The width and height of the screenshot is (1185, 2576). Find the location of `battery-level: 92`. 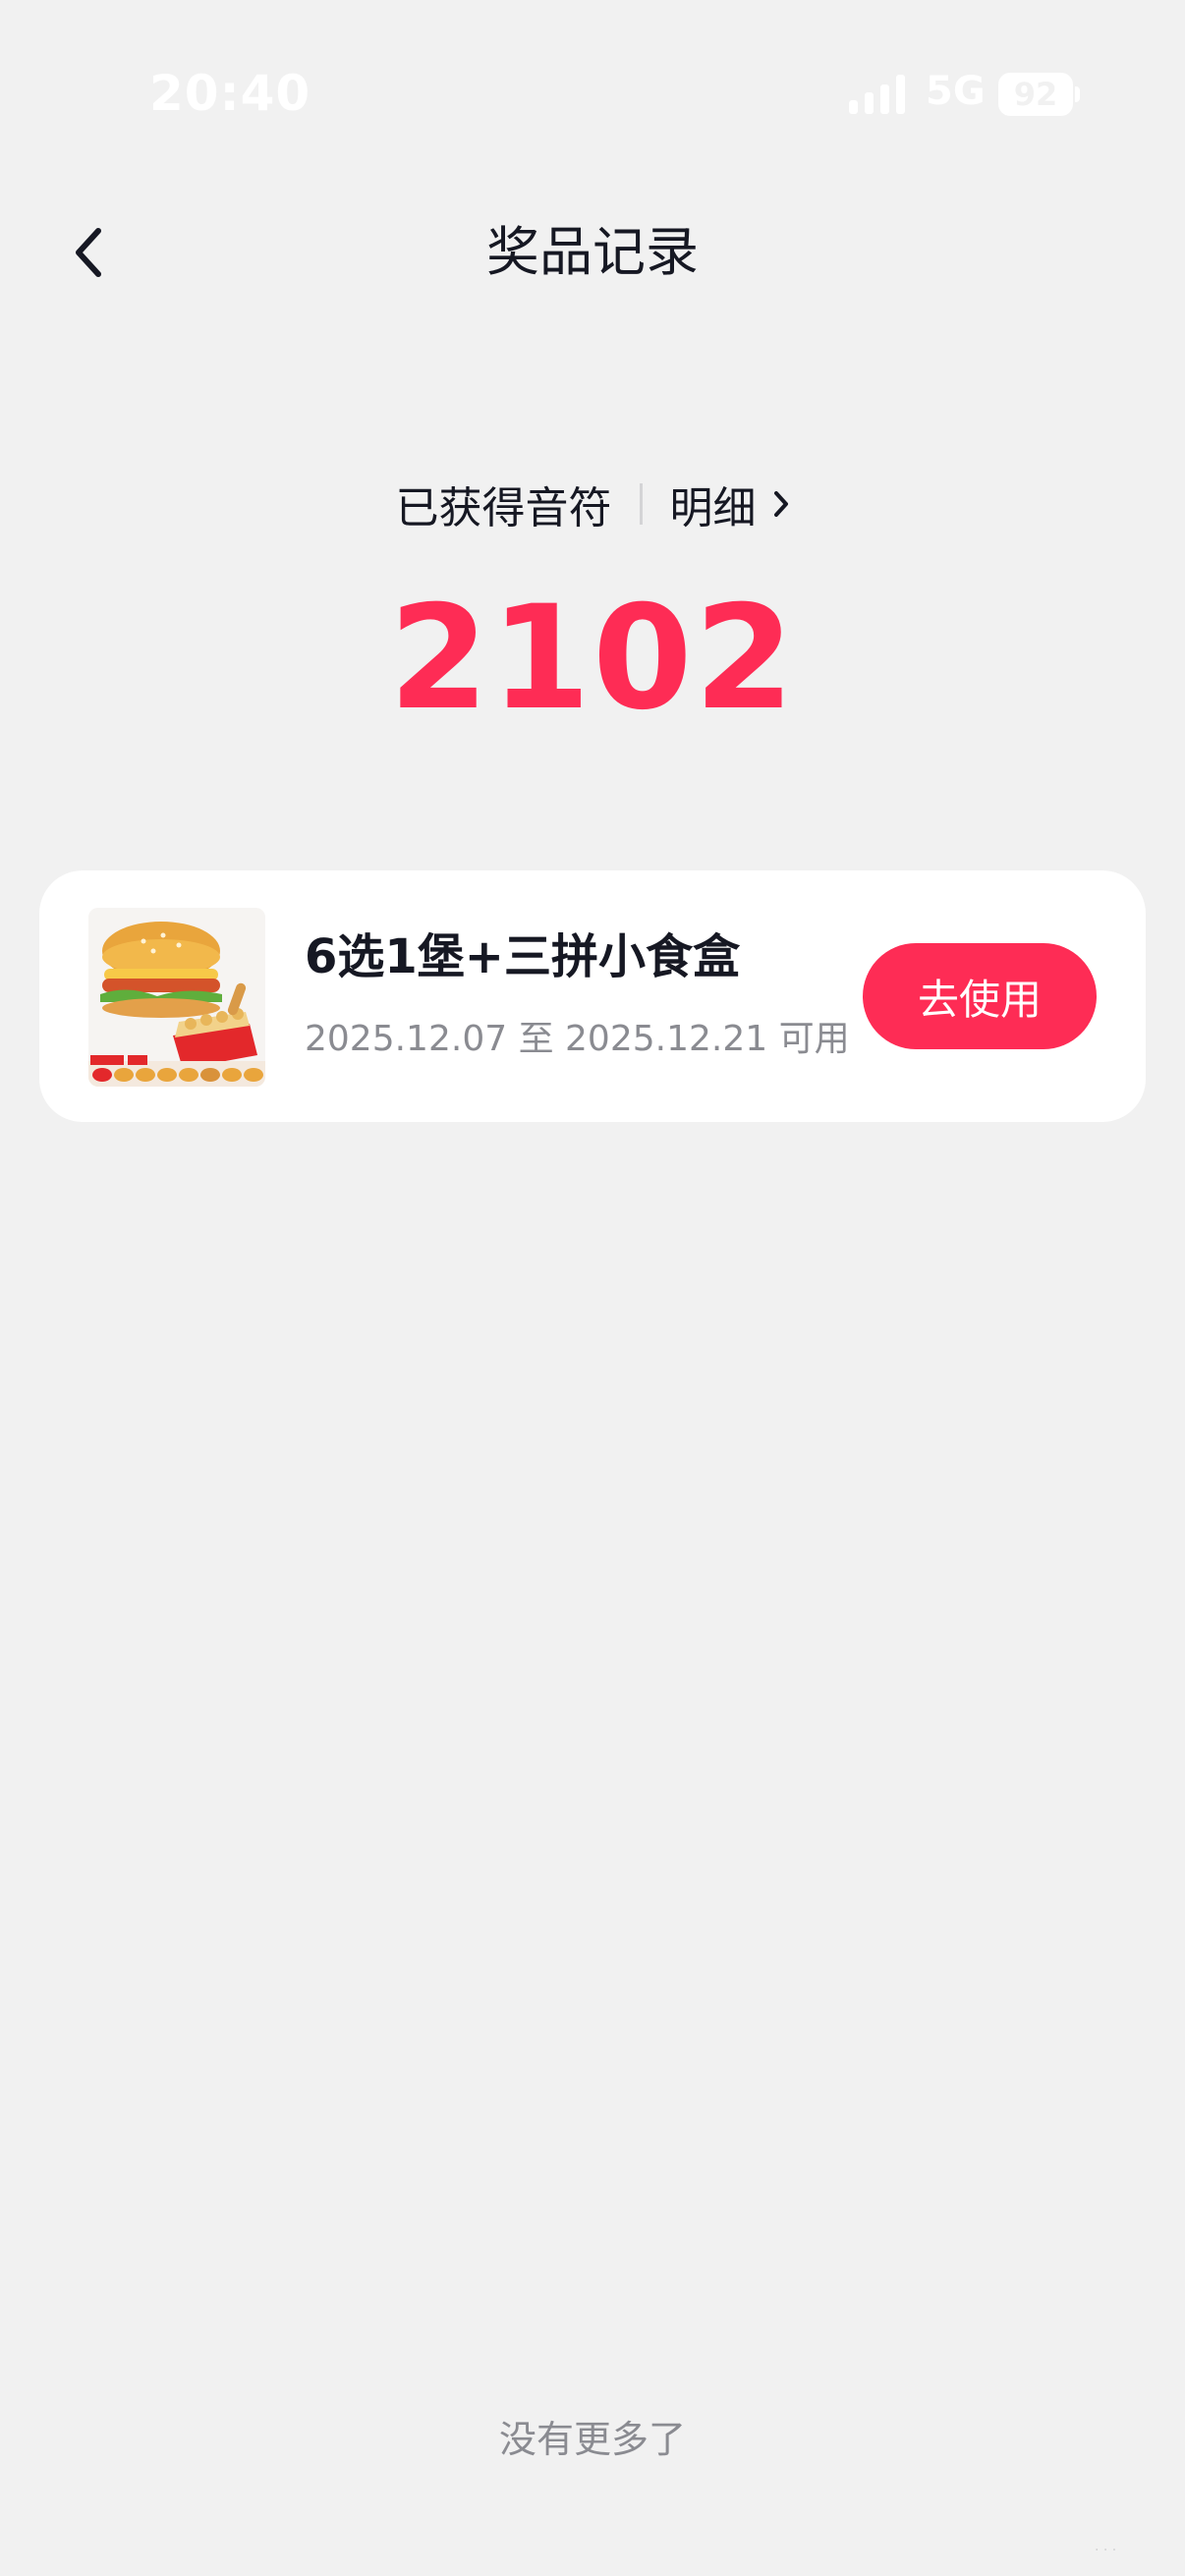

battery-level: 92 is located at coordinates (1035, 94).